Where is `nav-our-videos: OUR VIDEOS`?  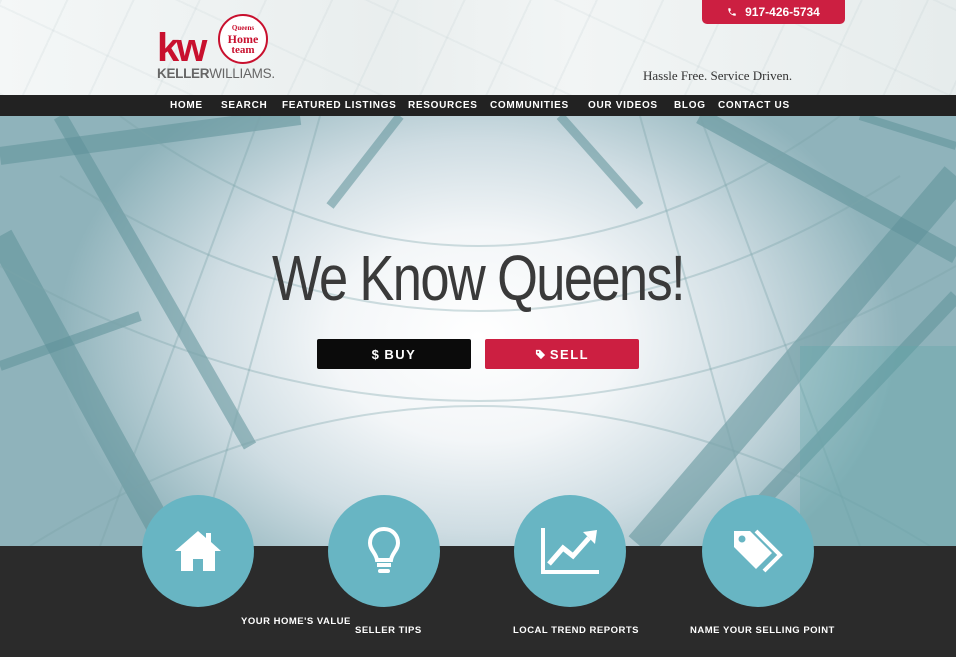 nav-our-videos: OUR VIDEOS is located at coordinates (623, 105).